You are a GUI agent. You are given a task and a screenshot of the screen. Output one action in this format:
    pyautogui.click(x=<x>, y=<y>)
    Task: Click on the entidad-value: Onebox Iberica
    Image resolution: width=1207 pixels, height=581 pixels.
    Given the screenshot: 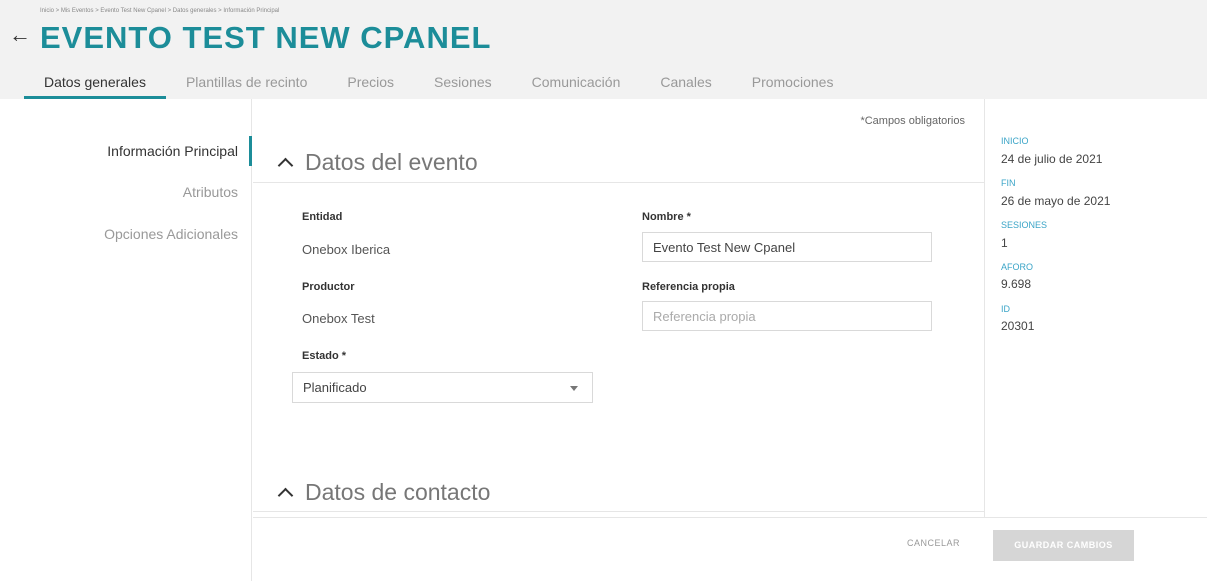 What is the action you would take?
    pyautogui.click(x=346, y=249)
    